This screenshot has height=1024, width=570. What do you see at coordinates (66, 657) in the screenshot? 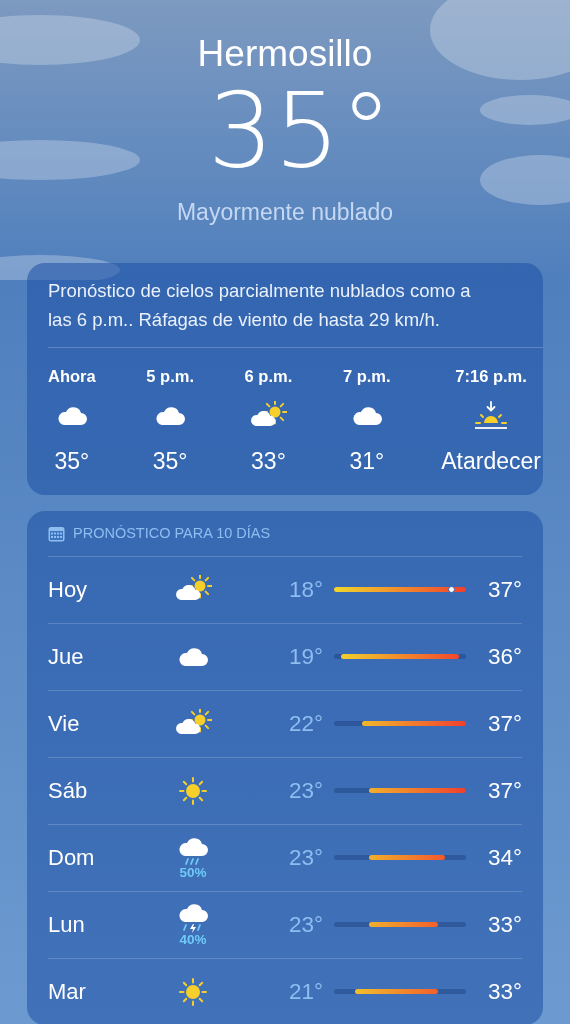
I see `day-label: Jue` at bounding box center [66, 657].